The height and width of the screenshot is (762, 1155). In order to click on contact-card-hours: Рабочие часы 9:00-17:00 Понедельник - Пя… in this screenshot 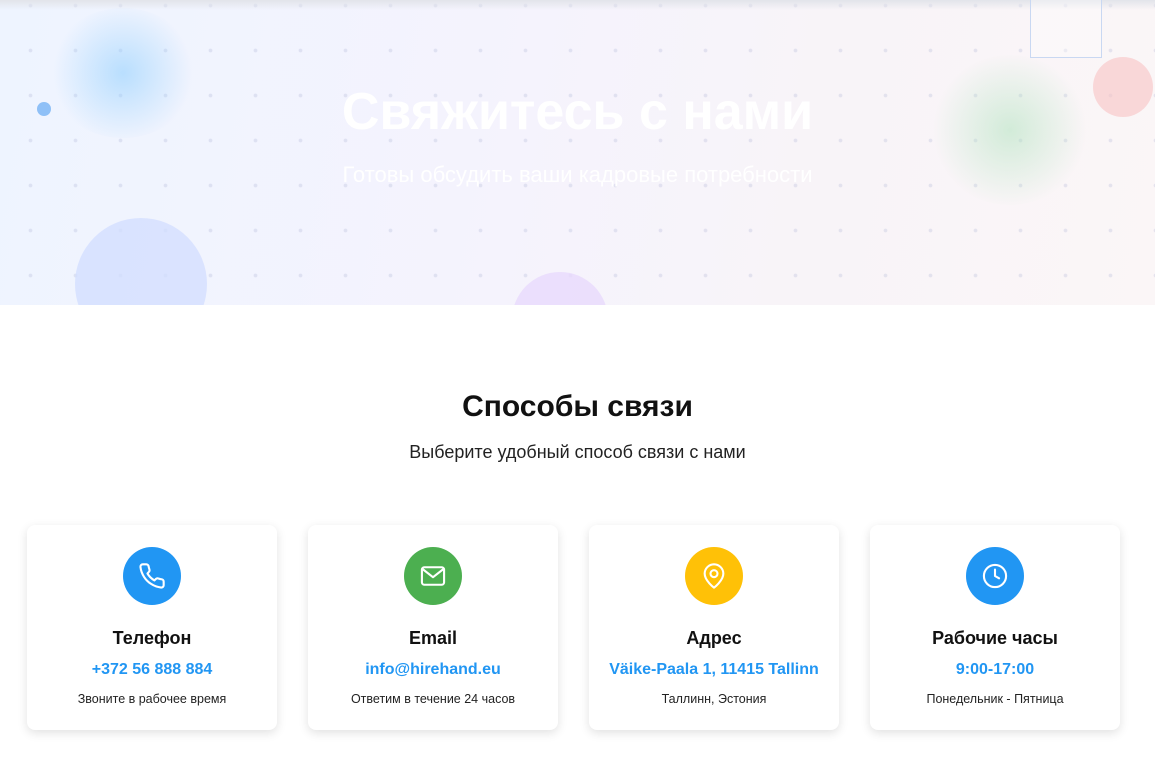, I will do `click(995, 627)`.